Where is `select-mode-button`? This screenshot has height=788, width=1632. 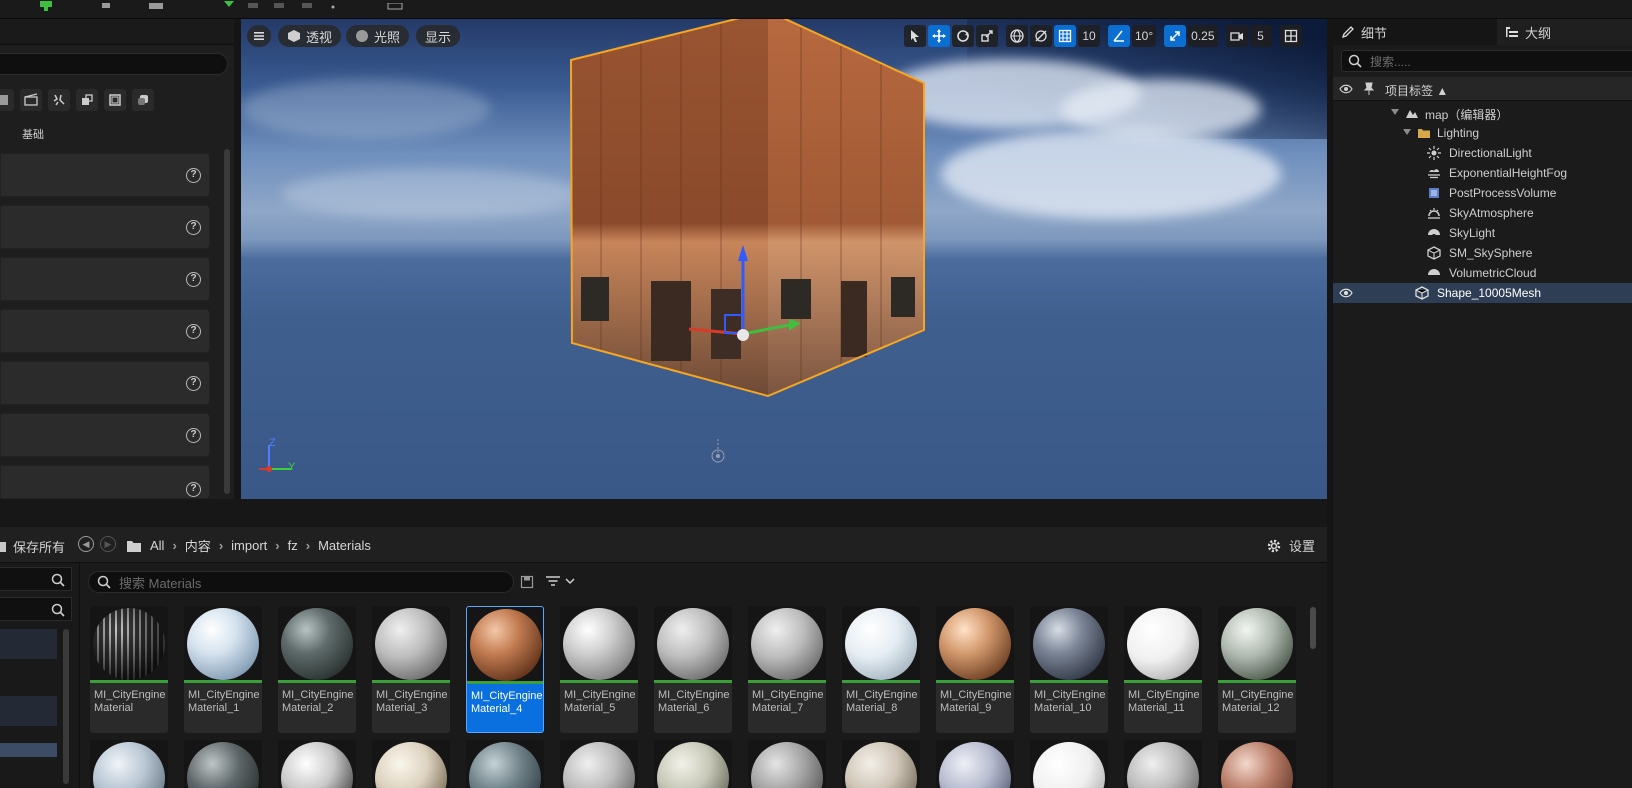
select-mode-button is located at coordinates (915, 36).